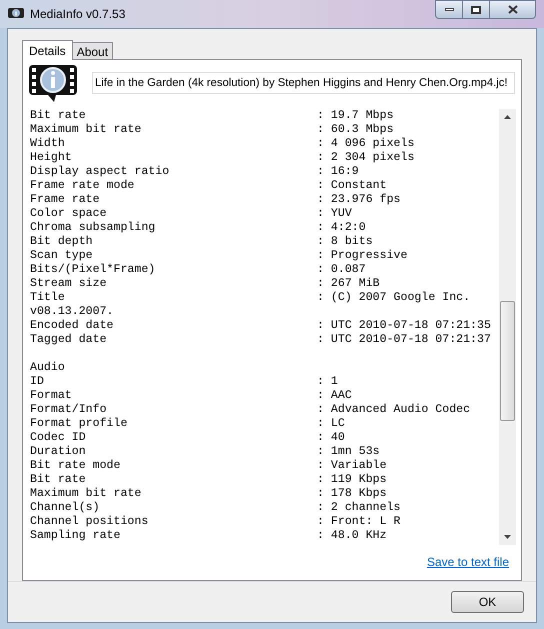 The image size is (544, 629). Describe the element at coordinates (334, 214) in the screenshot. I see `info-value: : YUV` at that location.